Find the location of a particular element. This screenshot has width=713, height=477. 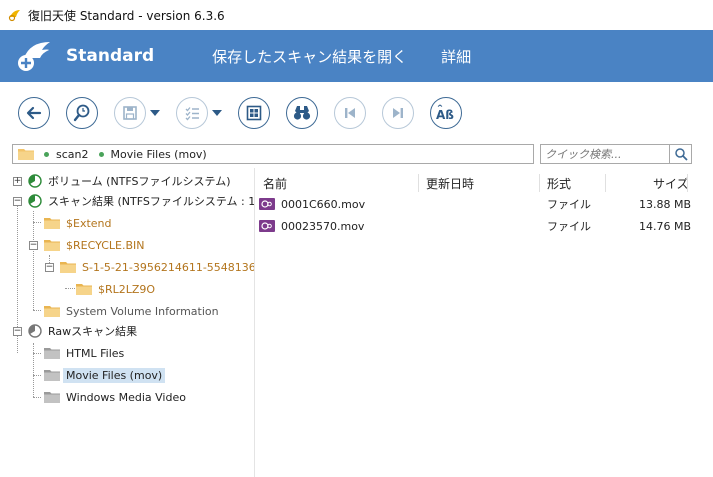

brand-label: Standard is located at coordinates (110, 56).